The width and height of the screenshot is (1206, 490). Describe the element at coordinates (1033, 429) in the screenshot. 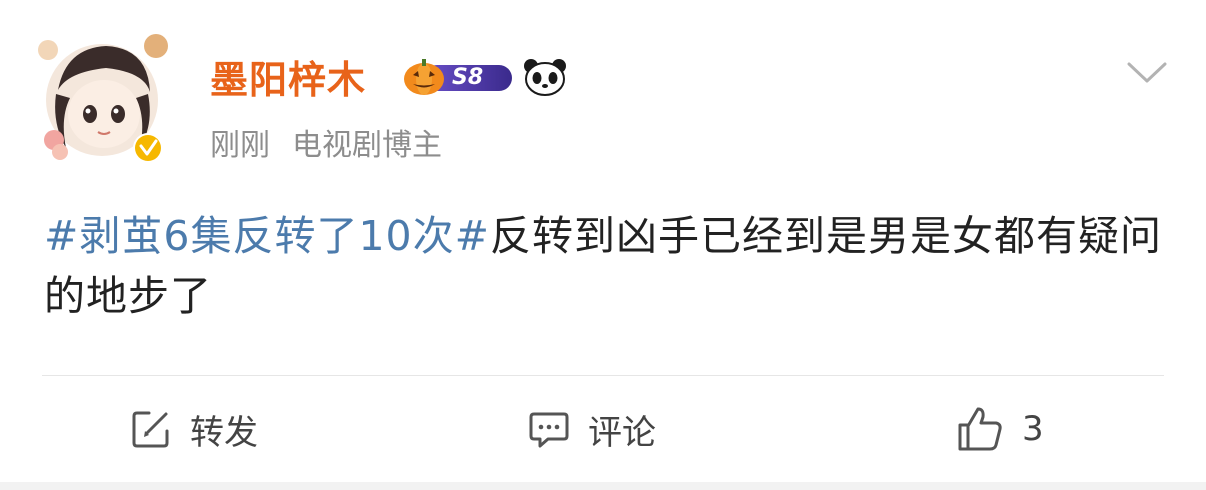

I see `like-count: 3` at that location.